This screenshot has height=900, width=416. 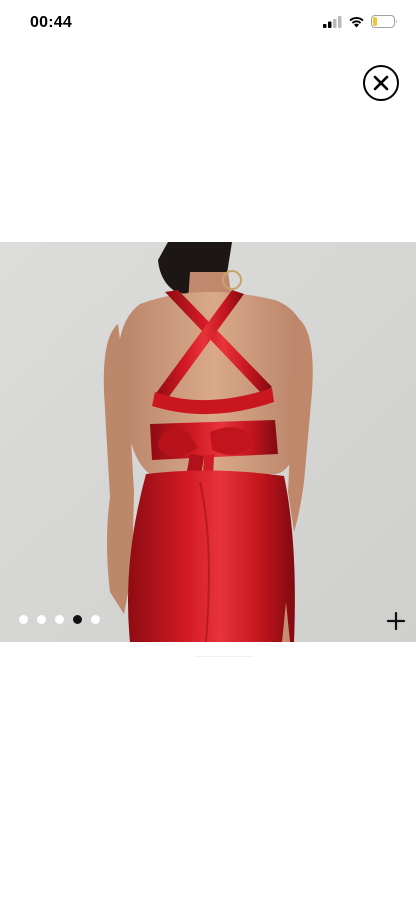 I want to click on close-icon, so click(x=381, y=83).